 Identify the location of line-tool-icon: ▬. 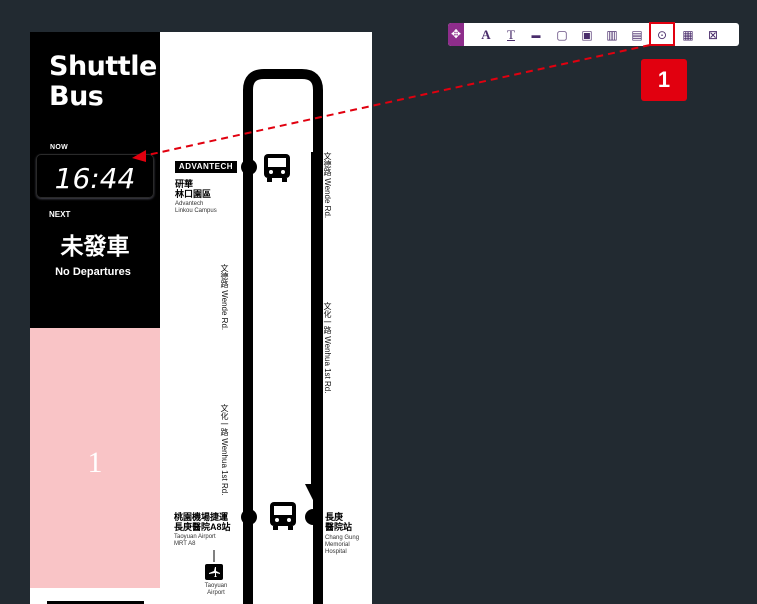
(536, 34).